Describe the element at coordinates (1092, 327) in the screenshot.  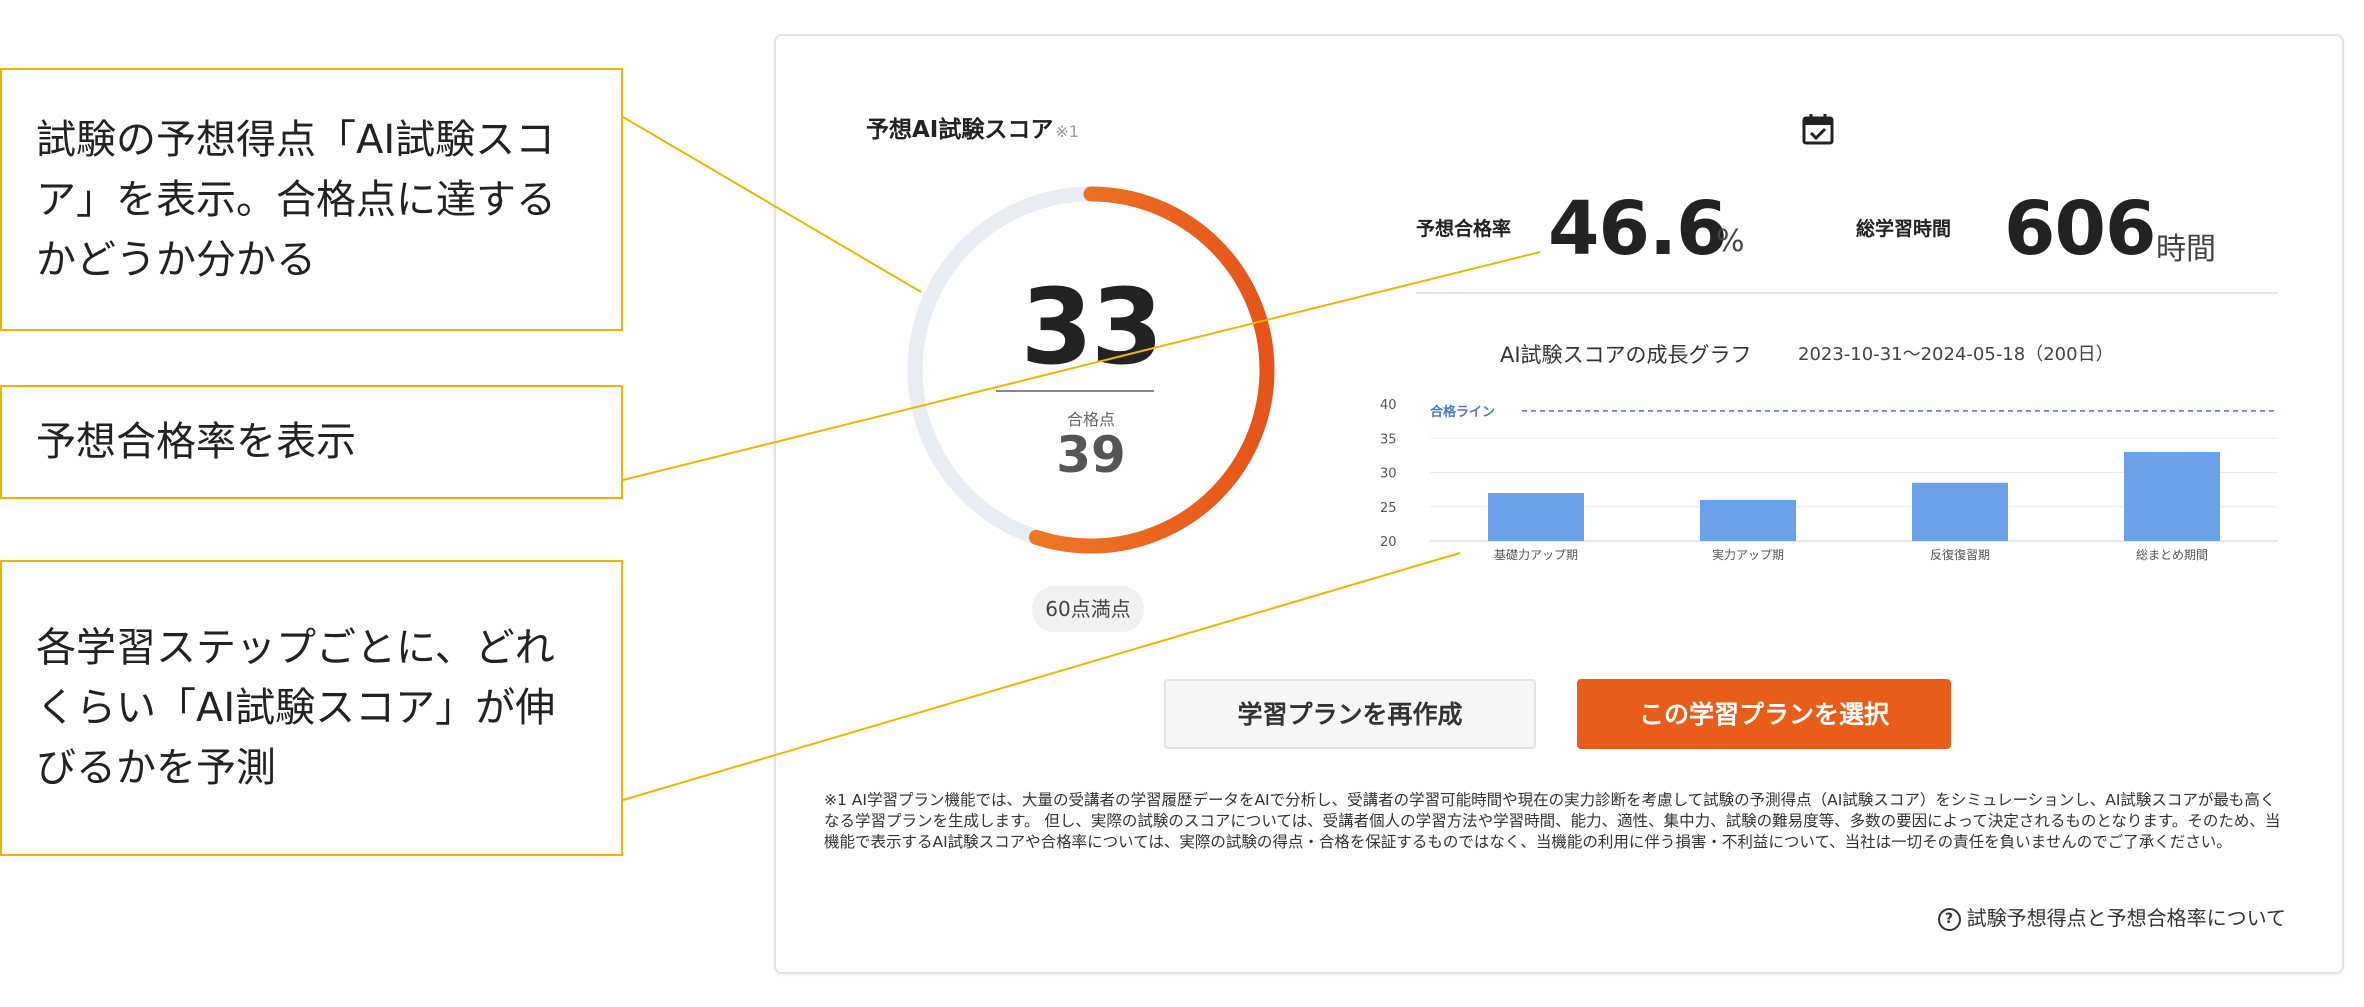
I see `ai-exam-score: 33` at that location.